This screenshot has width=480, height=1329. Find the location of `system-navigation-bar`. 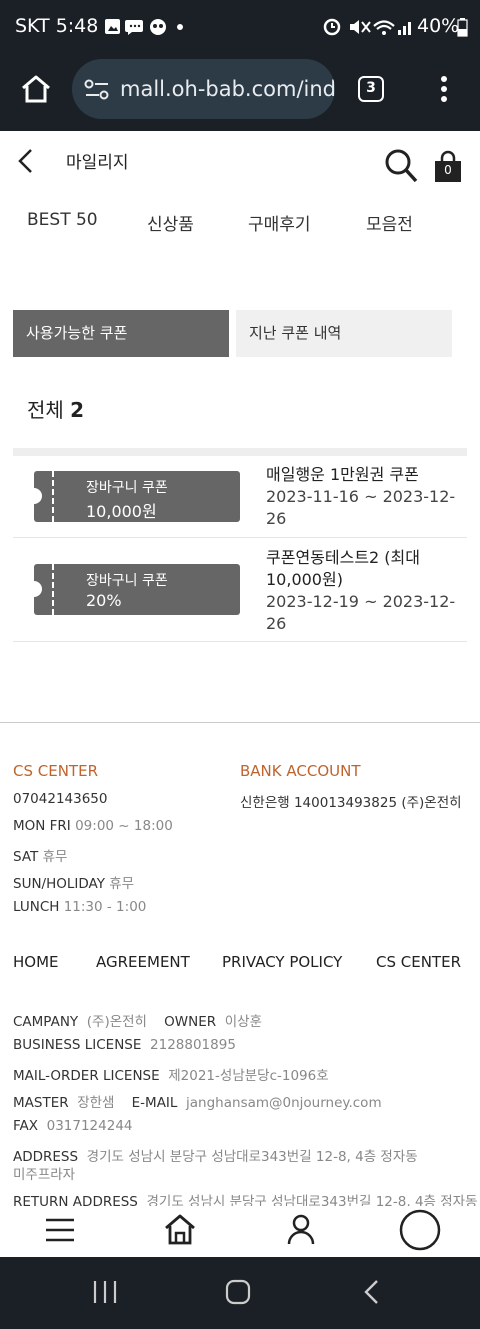

system-navigation-bar is located at coordinates (240, 1293).